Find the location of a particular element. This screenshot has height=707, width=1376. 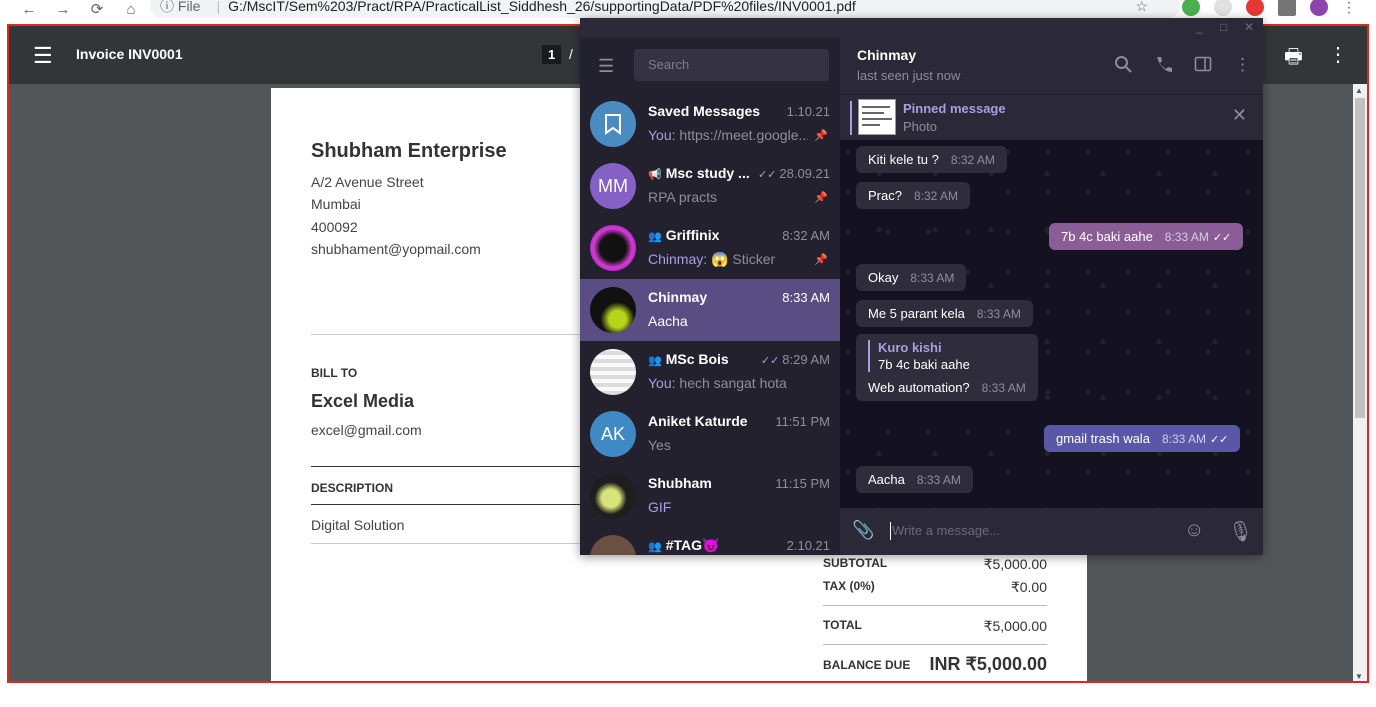

pinned-message-bar: Pinned message Photo ✕ is located at coordinates (1051, 117).